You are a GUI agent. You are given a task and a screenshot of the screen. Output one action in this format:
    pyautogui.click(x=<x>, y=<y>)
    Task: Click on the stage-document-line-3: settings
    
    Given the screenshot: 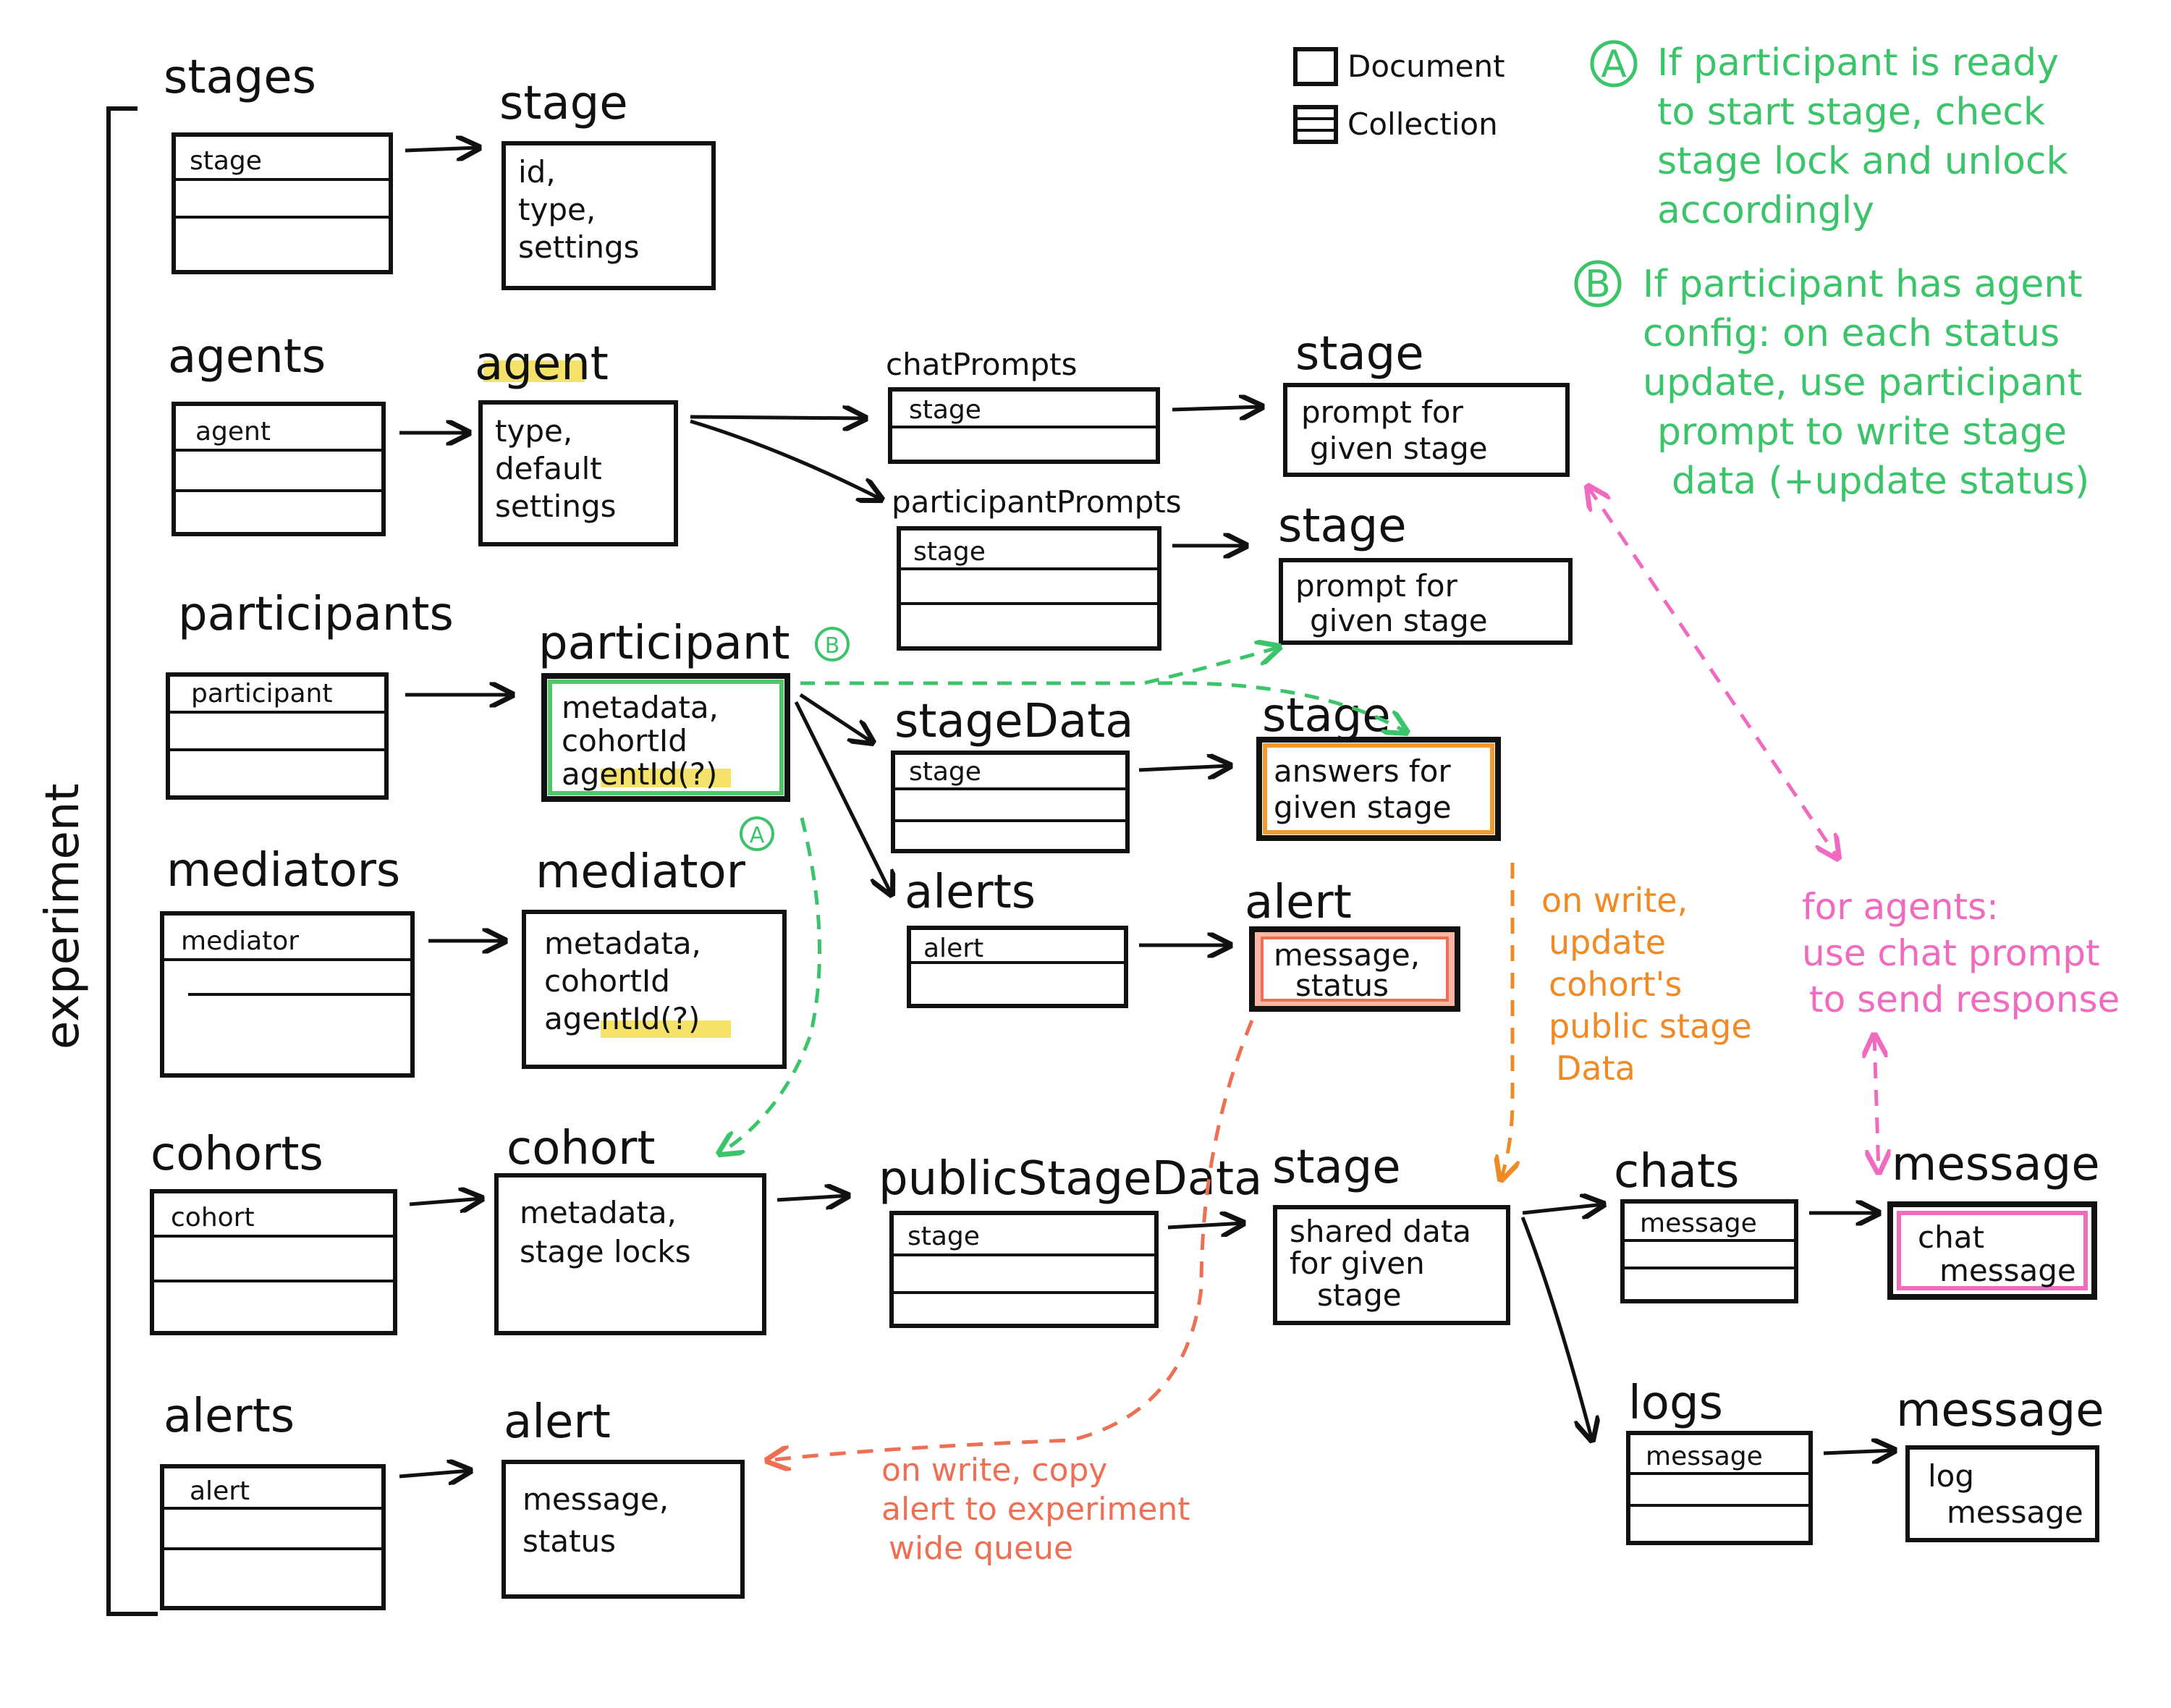 What is the action you would take?
    pyautogui.click(x=579, y=247)
    